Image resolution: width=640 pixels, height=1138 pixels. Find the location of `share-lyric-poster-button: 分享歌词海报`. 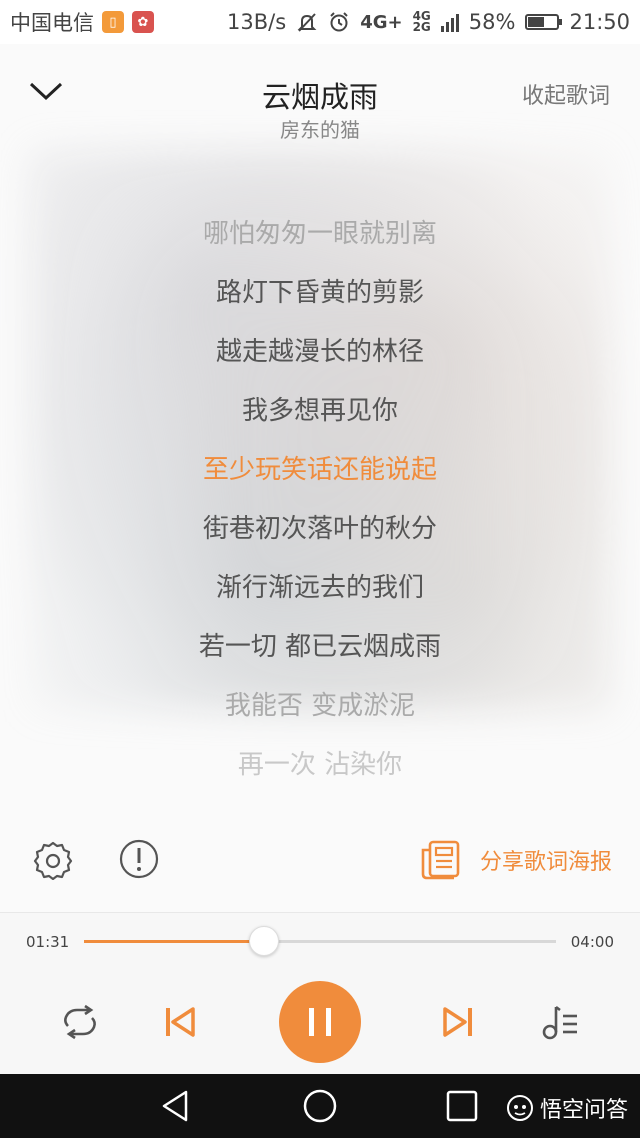

share-lyric-poster-button: 分享歌词海报 is located at coordinates (516, 860).